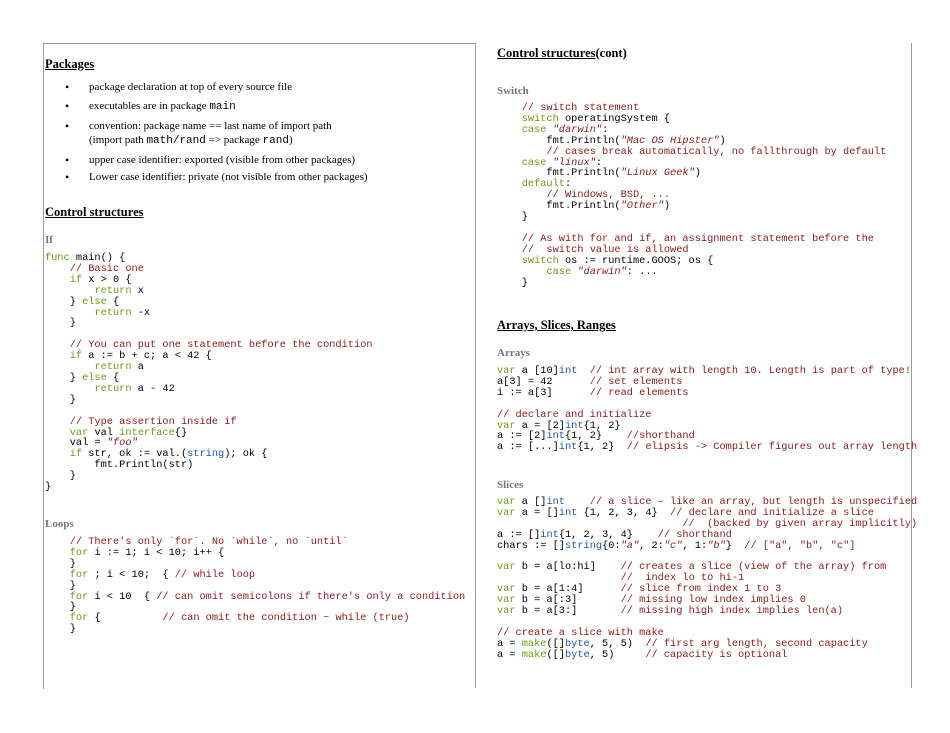 Image resolution: width=950 pixels, height=733 pixels. I want to click on code-token: i := 1; i < 10; i++ {, so click(156, 552).